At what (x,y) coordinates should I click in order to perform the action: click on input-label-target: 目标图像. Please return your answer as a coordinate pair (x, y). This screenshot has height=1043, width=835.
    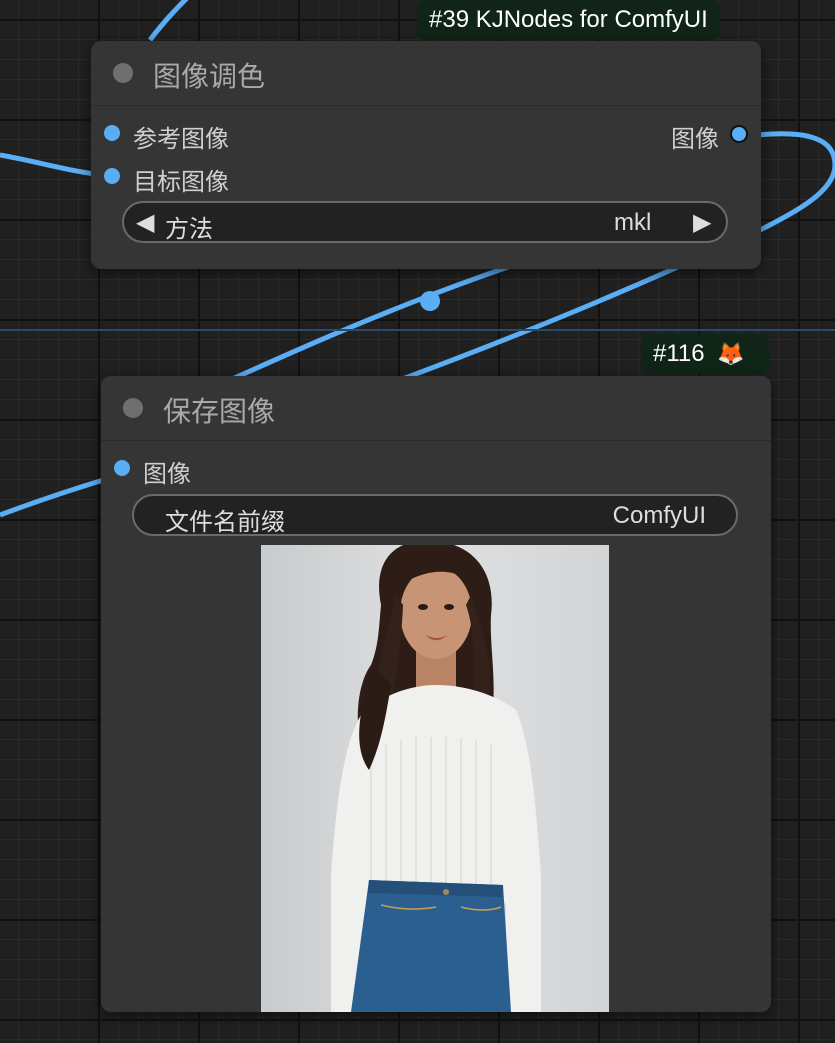
    Looking at the image, I should click on (181, 182).